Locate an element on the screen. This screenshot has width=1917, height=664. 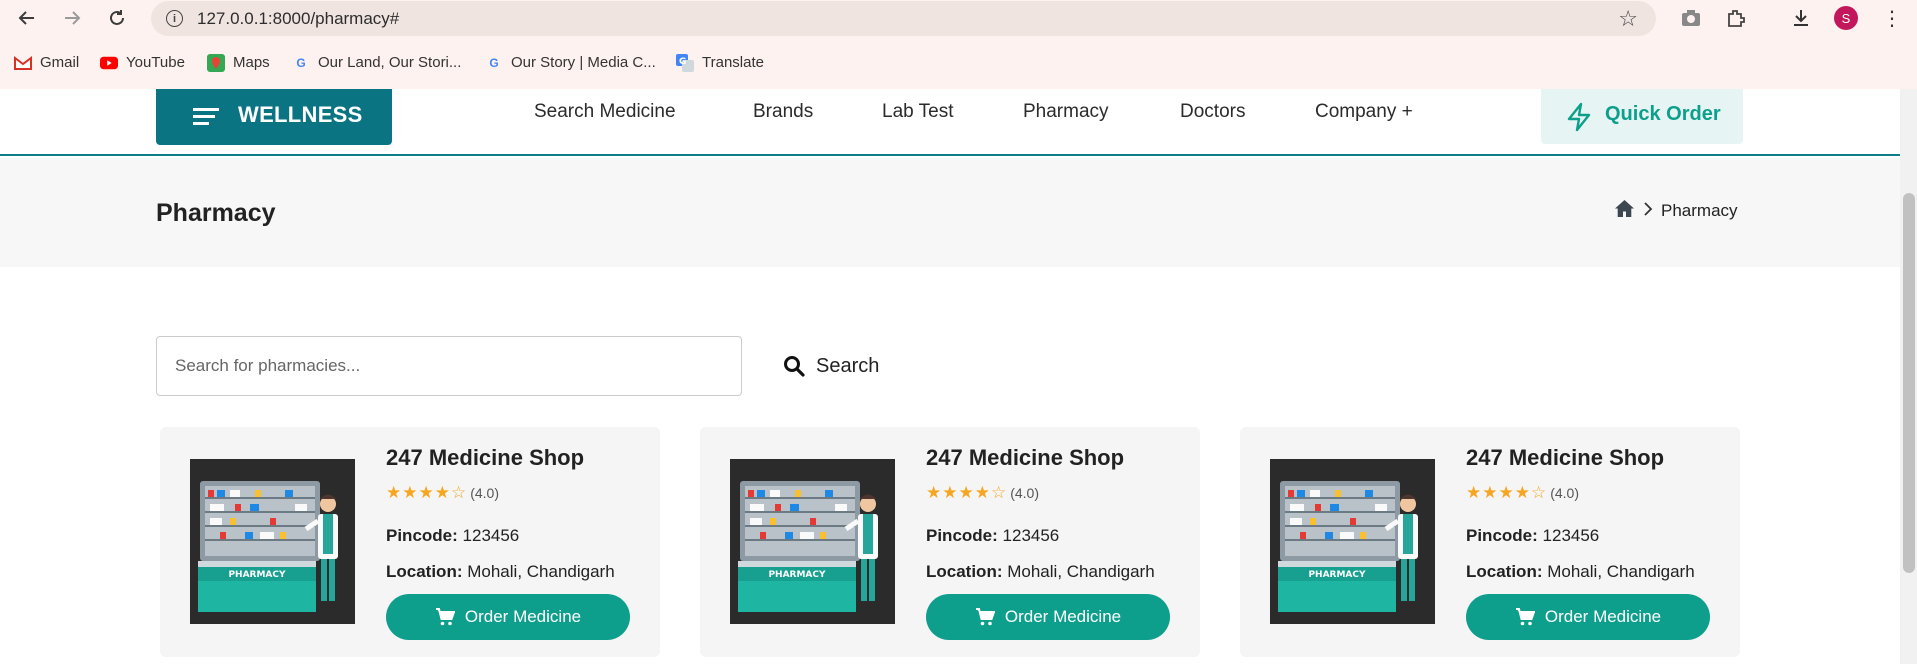
download-icon is located at coordinates (1801, 18).